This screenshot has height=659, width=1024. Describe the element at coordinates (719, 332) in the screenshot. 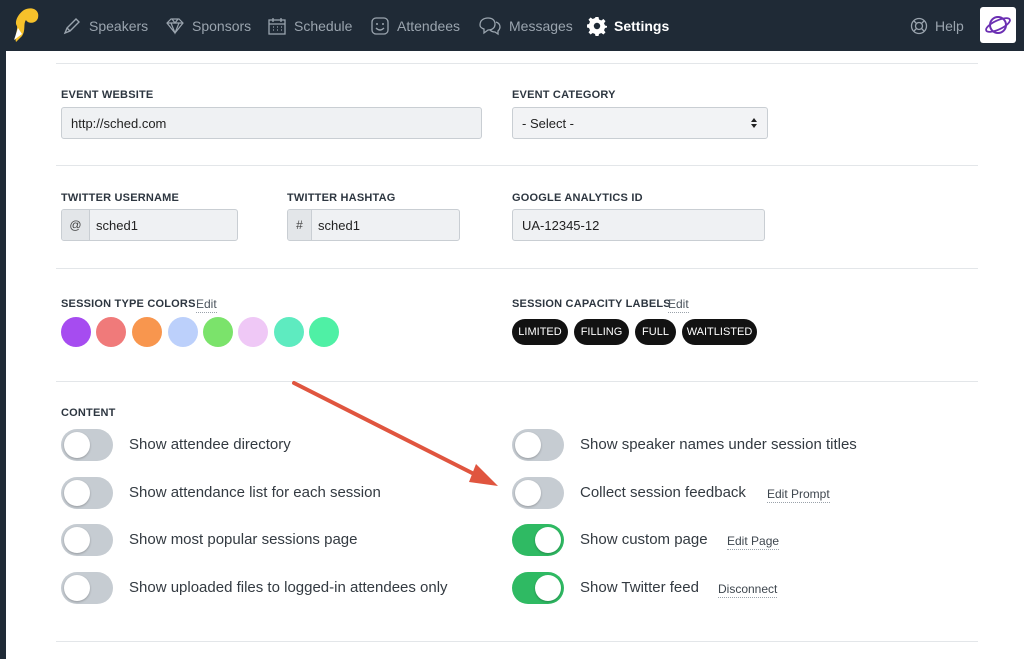

I see `capacity-pill-waitlisted: WAITLISTED` at that location.